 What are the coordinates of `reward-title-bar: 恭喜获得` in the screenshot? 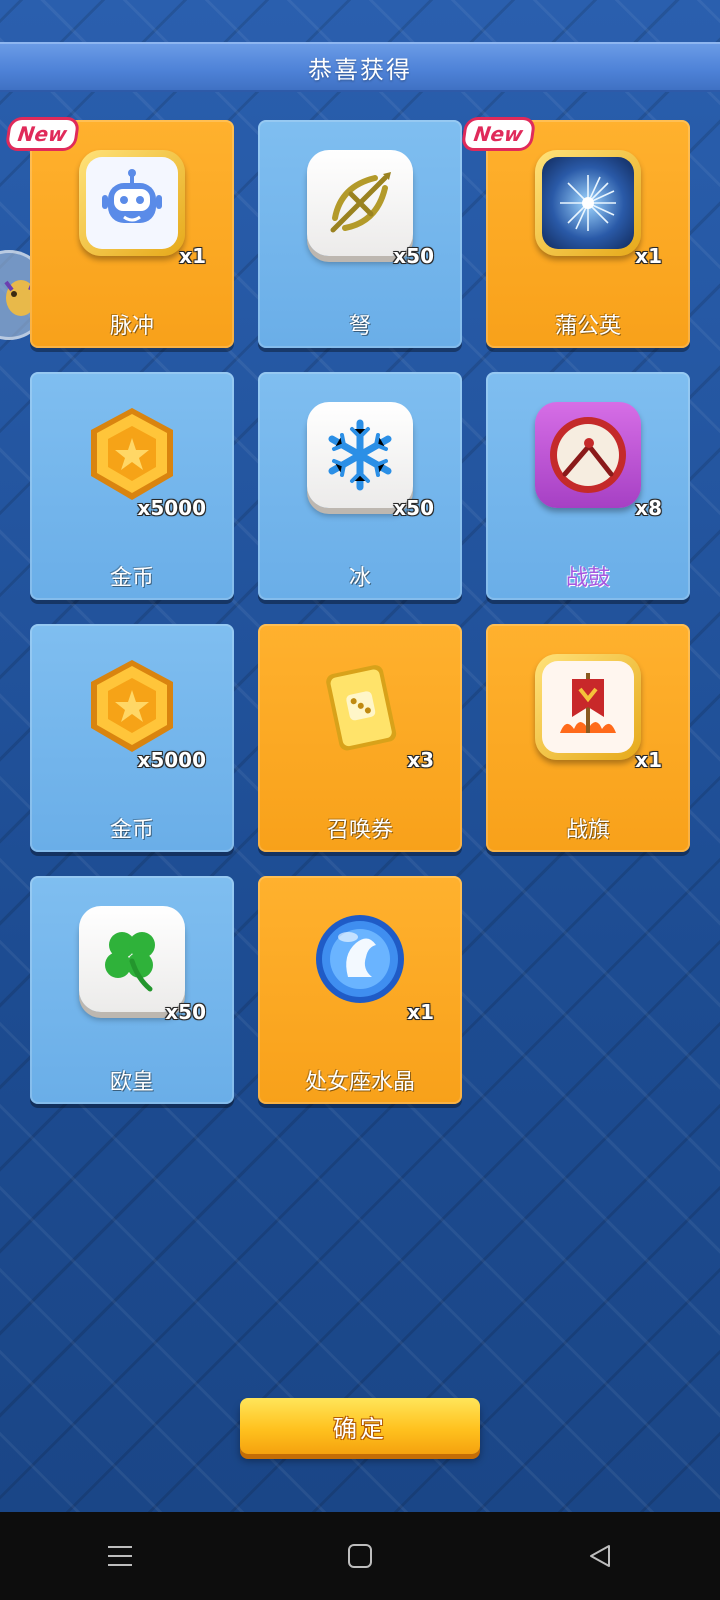 It's located at (360, 67).